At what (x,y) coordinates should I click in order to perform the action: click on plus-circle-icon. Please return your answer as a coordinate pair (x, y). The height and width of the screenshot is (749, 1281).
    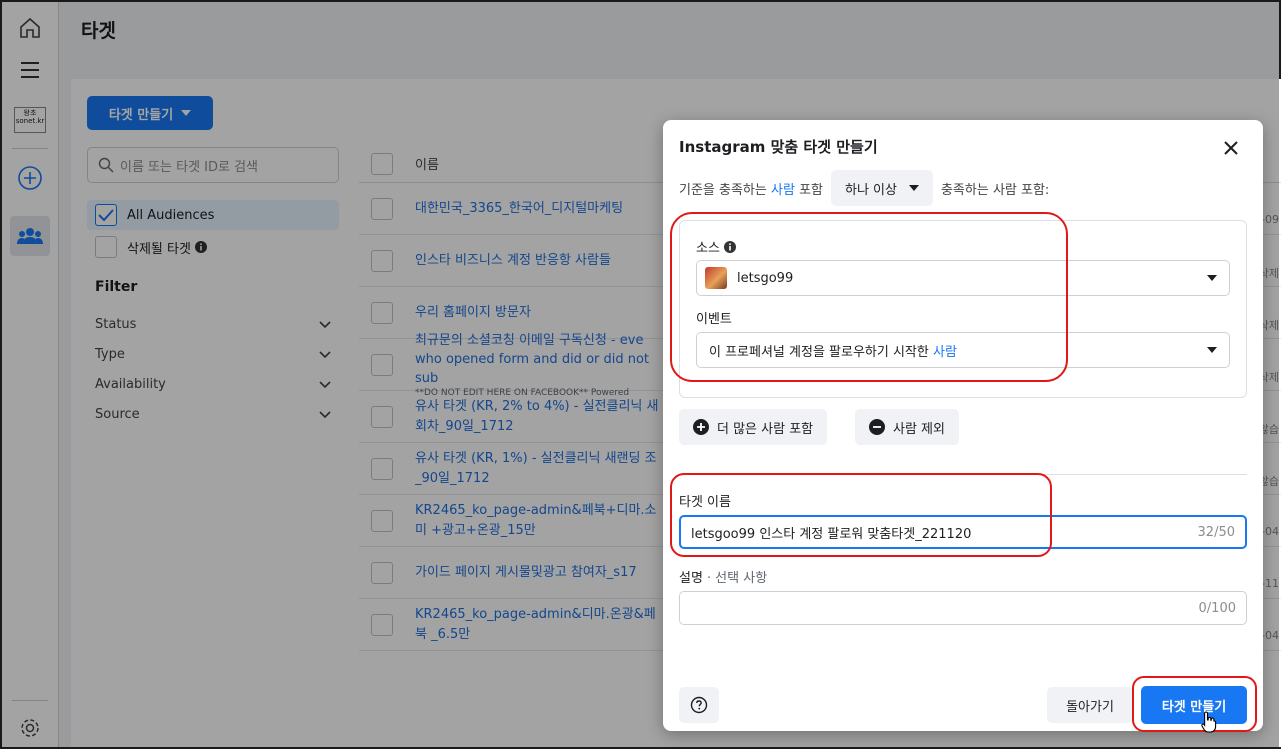
    Looking at the image, I should click on (701, 427).